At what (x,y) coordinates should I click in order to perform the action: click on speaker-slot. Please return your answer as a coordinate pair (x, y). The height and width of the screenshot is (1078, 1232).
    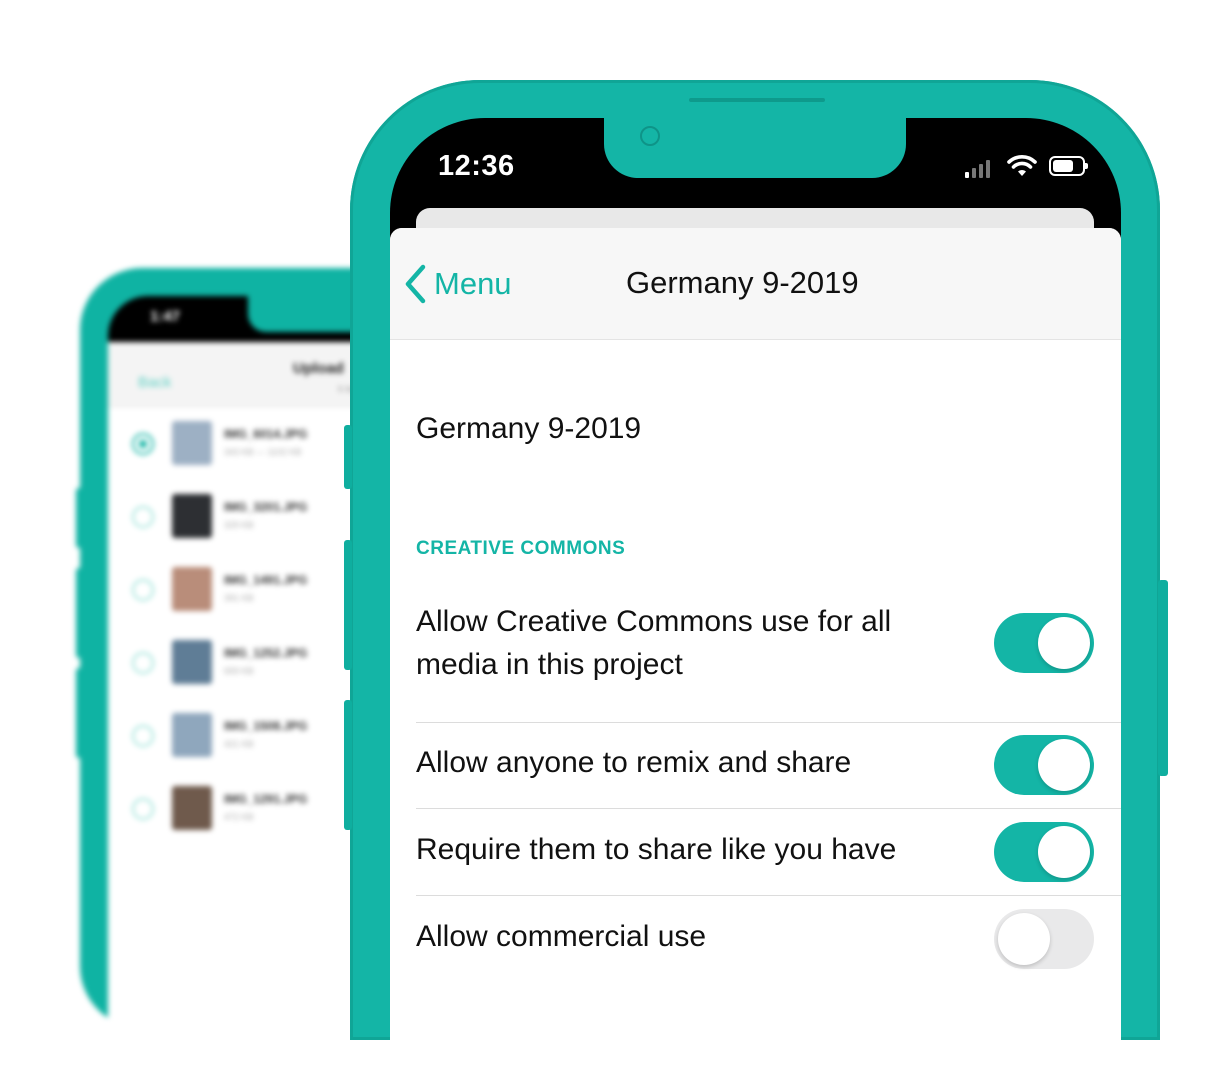
    Looking at the image, I should click on (757, 100).